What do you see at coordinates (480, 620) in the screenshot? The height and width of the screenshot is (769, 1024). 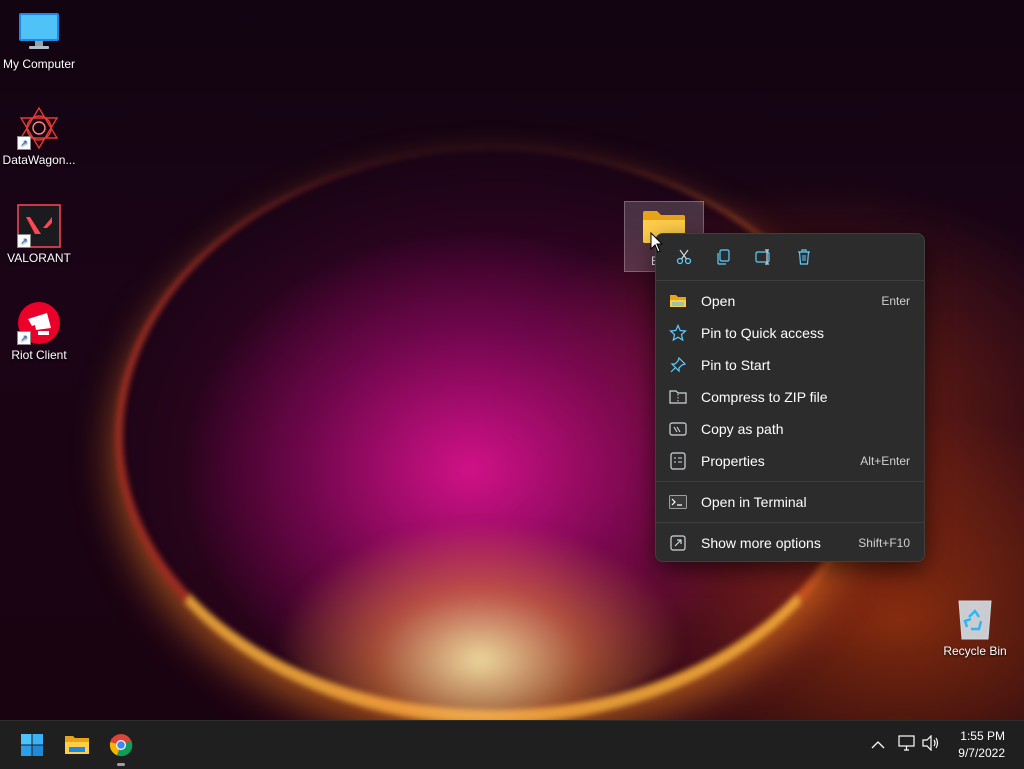 I see `wallpaper-glow-core` at bounding box center [480, 620].